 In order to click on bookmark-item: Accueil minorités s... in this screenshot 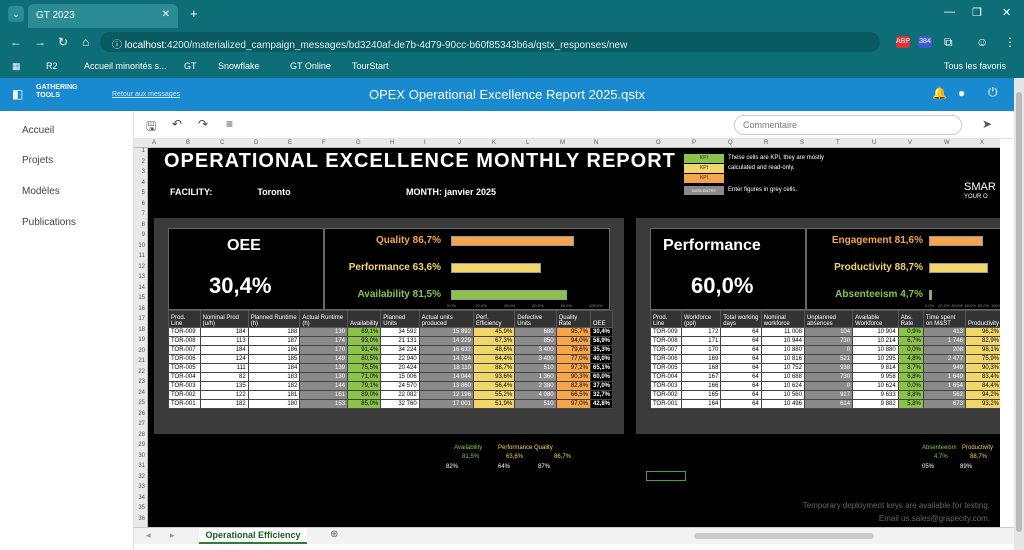, I will do `click(125, 66)`.